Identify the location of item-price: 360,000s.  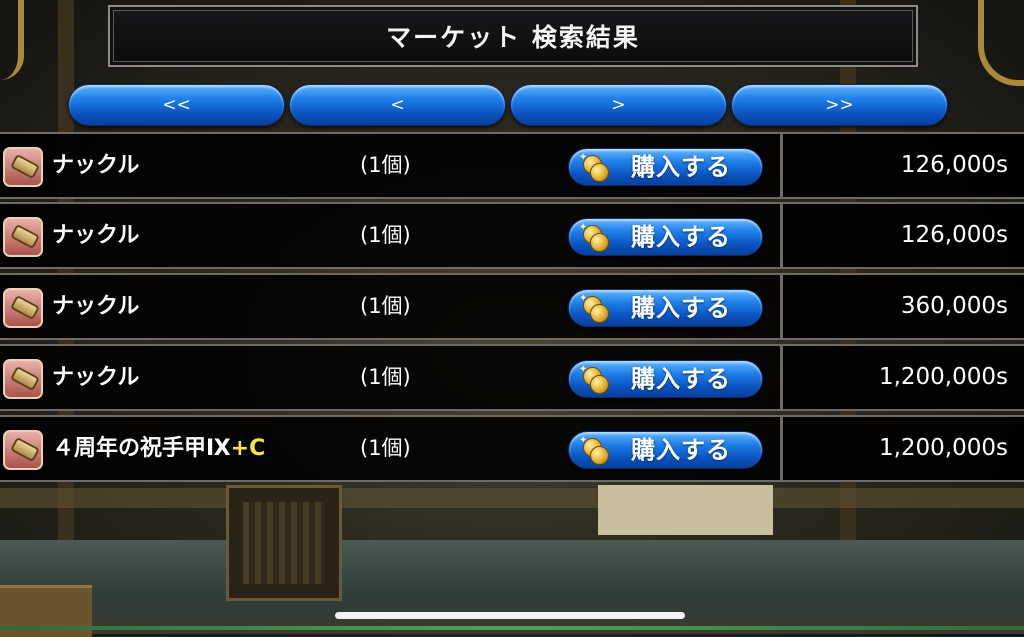
(954, 306).